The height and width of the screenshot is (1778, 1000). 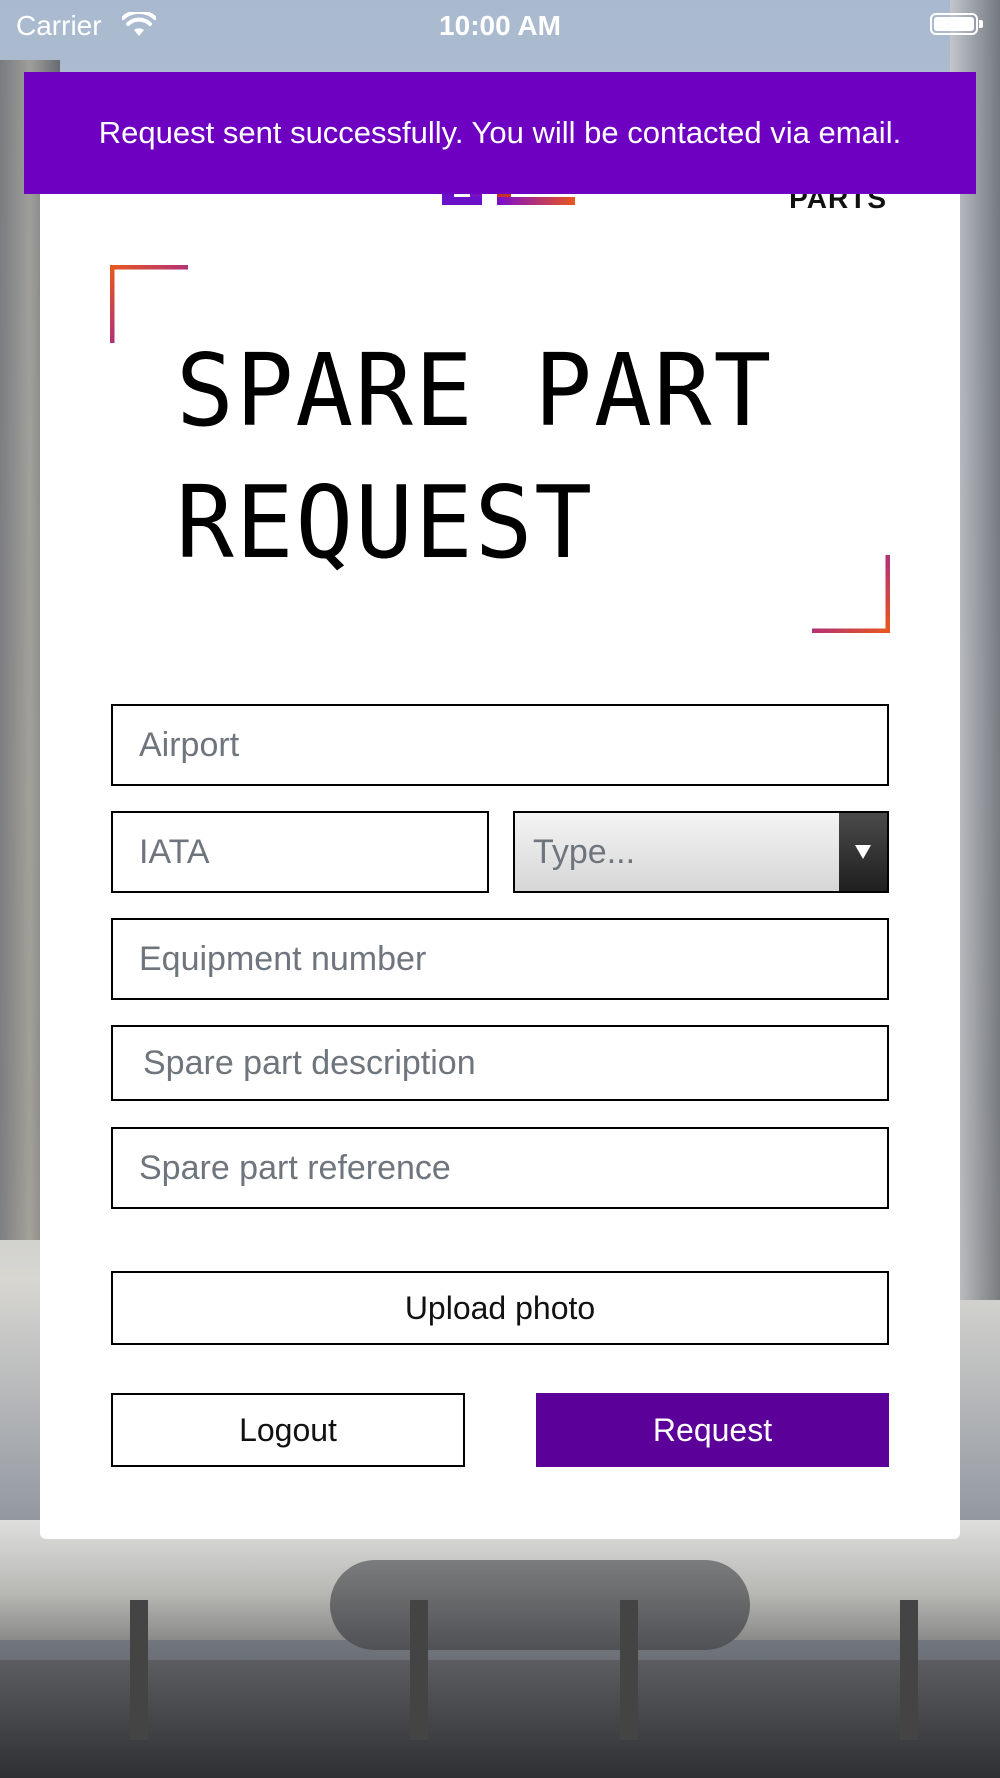 I want to click on request-button: Request, so click(x=712, y=1430).